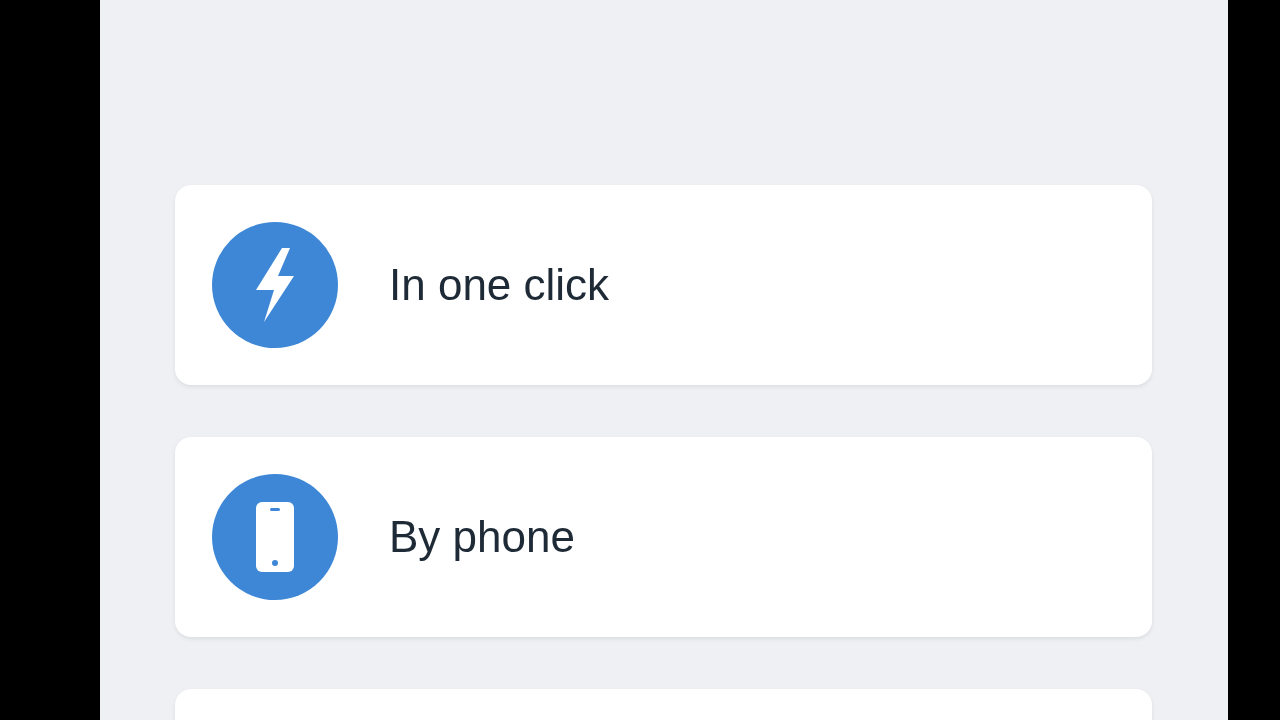  Describe the element at coordinates (499, 285) in the screenshot. I see `option-label: In one click` at that location.